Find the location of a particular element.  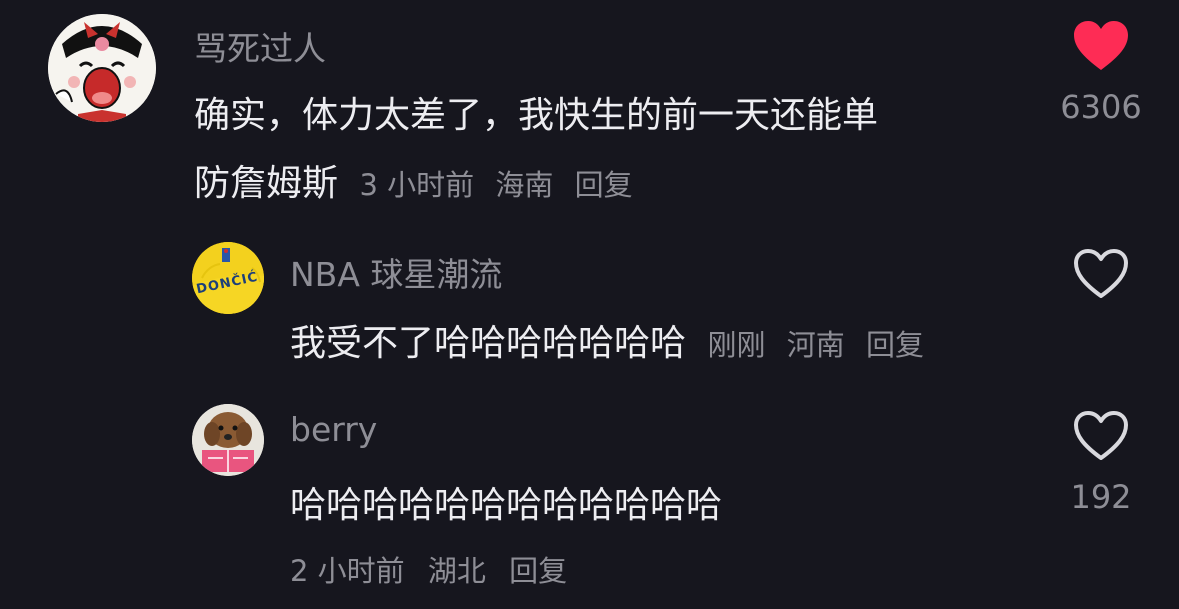

comment-text: 确实，体力太差了，我快生的前一天还能单 is located at coordinates (536, 115).